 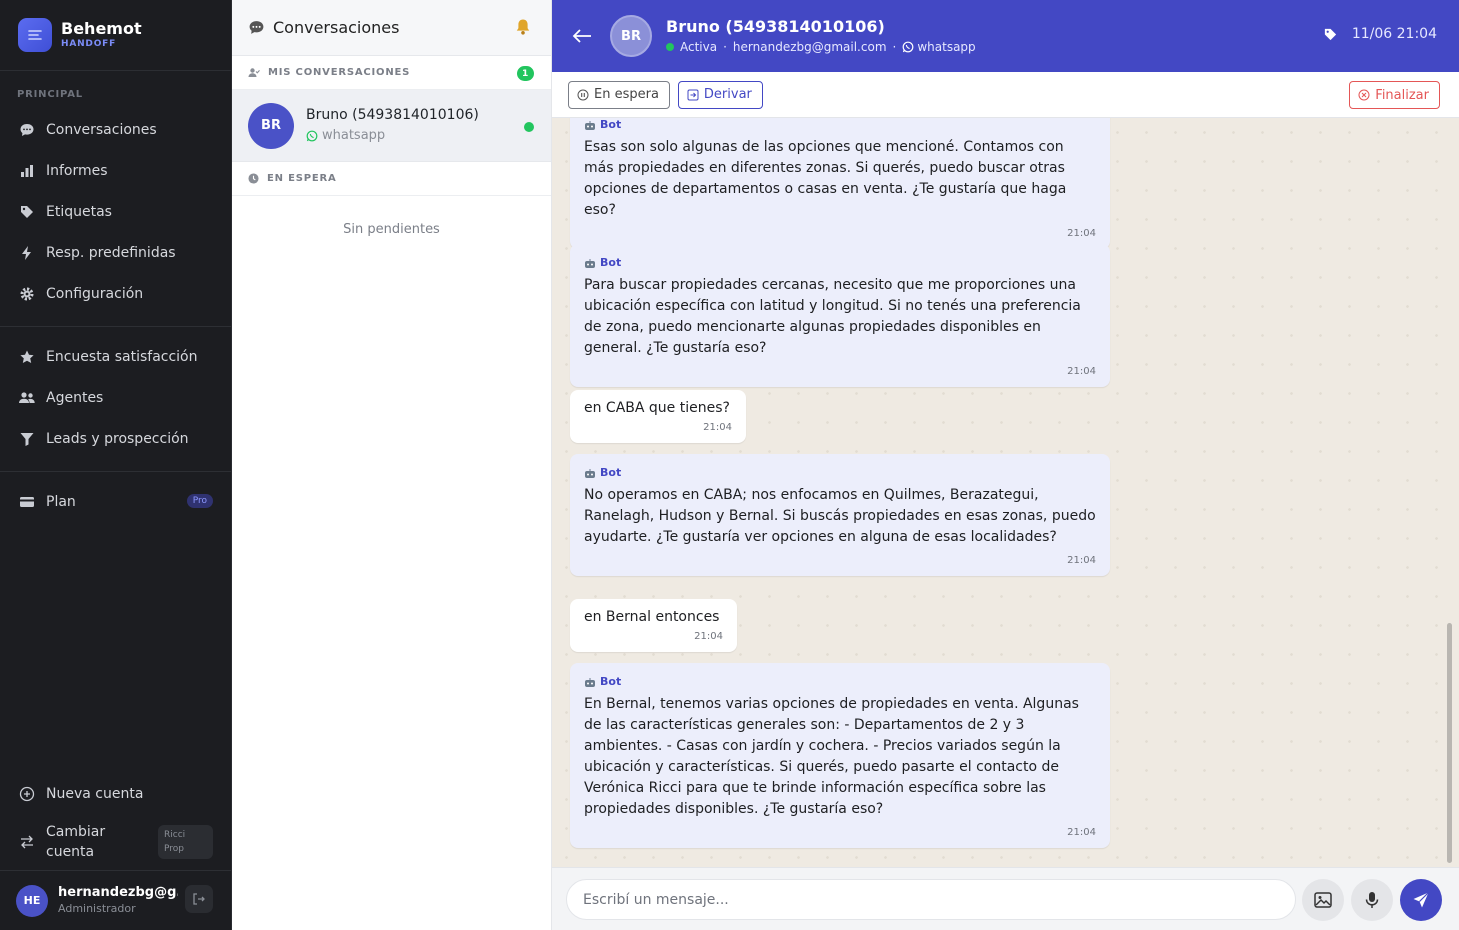 I want to click on nav-label: Cambiar cuenta, so click(x=76, y=842).